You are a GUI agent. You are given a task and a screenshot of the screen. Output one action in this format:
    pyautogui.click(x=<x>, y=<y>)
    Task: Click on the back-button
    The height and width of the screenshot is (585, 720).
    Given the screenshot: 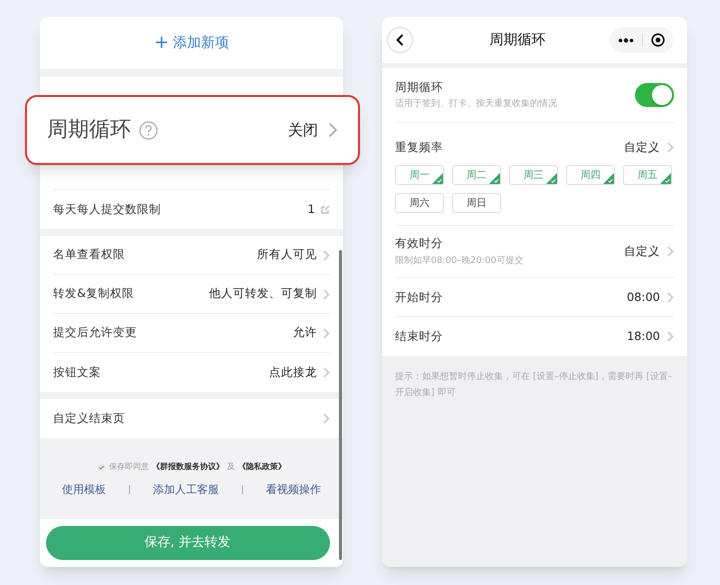 What is the action you would take?
    pyautogui.click(x=400, y=40)
    